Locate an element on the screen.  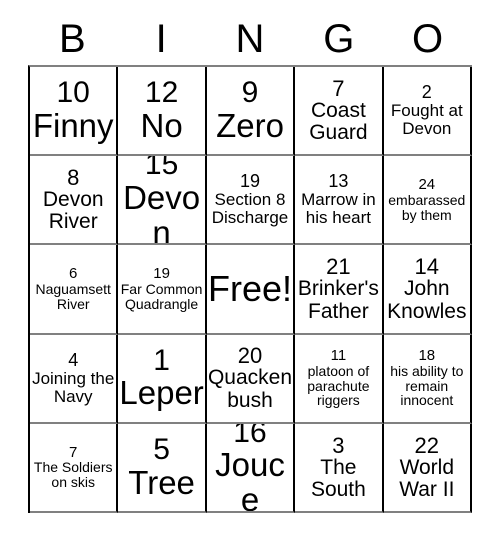
bingo-cell-text: Fought at Devon is located at coordinates (426, 120).